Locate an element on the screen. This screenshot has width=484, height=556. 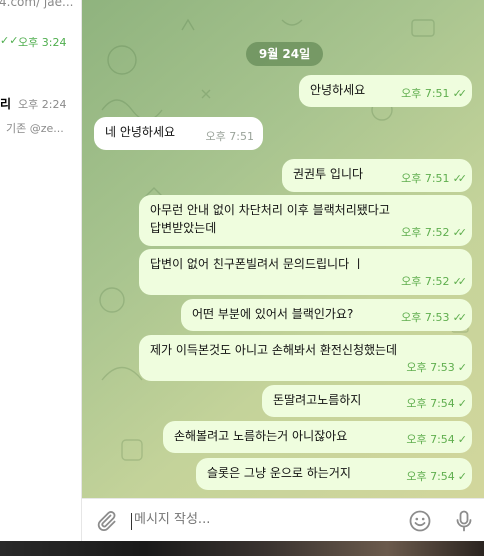
message-text-line2: 답변받았는데 is located at coordinates (183, 228).